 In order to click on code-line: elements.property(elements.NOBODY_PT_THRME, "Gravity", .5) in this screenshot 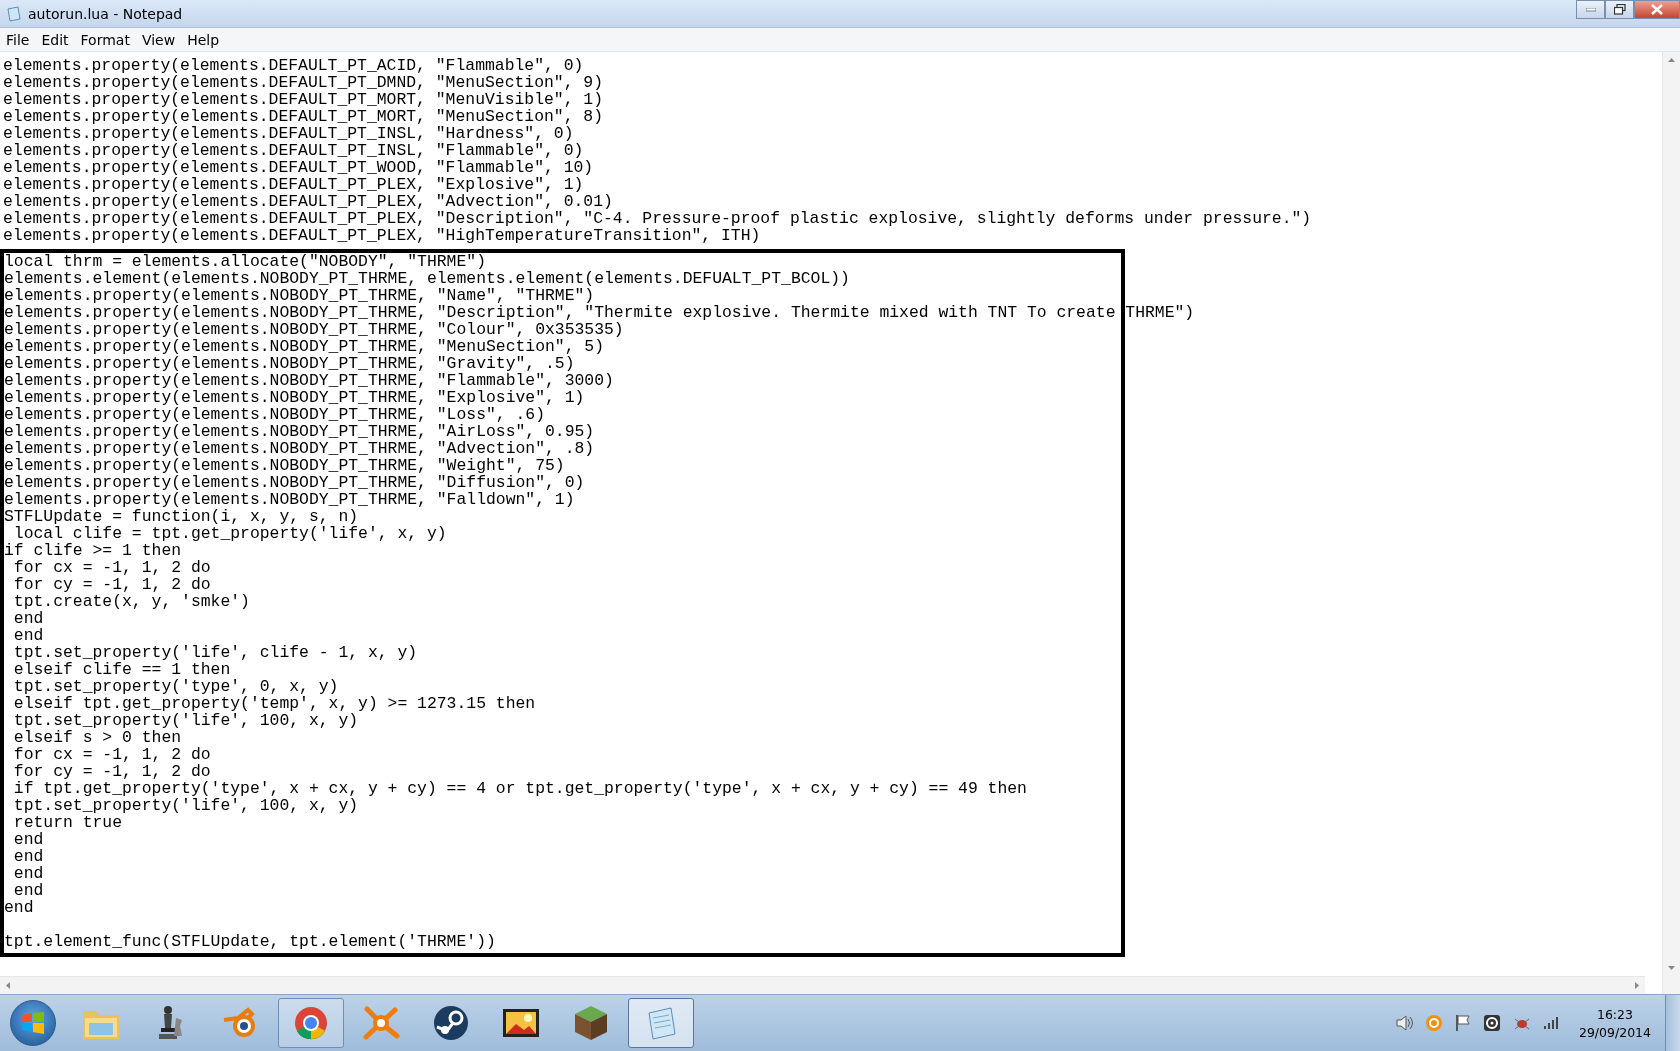, I will do `click(289, 363)`.